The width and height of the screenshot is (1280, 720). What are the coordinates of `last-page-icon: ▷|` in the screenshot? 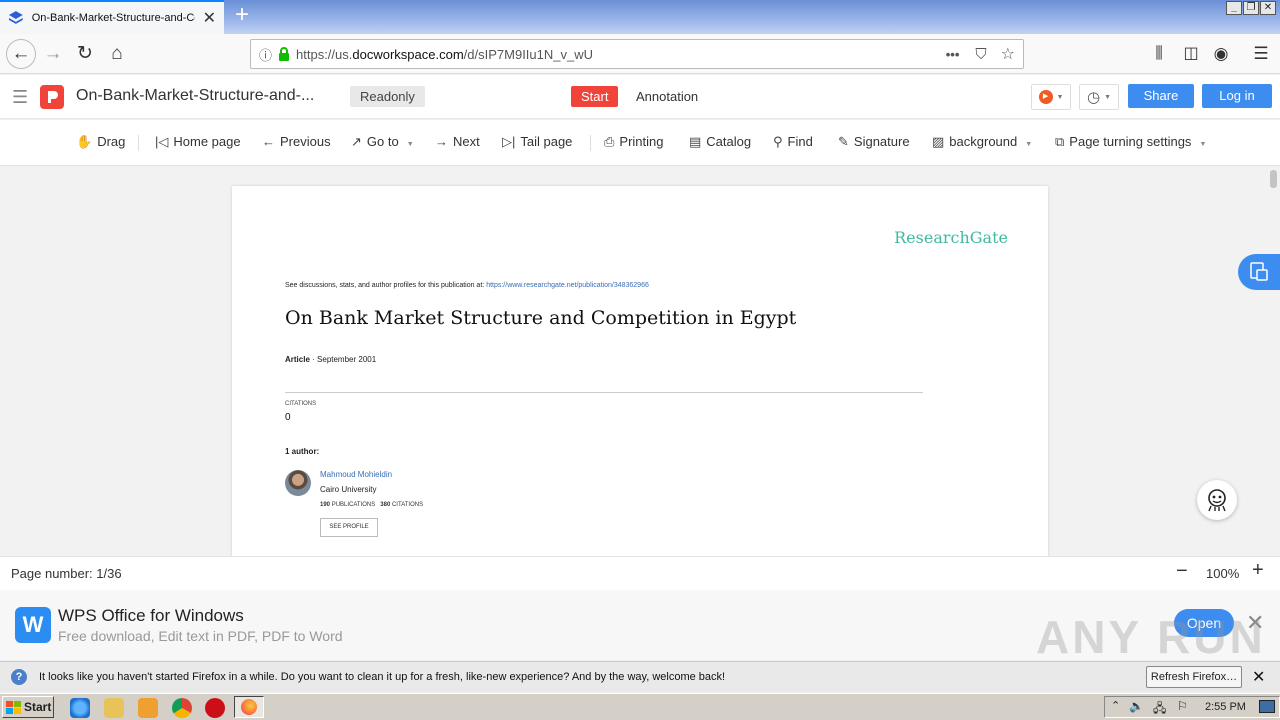 It's located at (509, 141).